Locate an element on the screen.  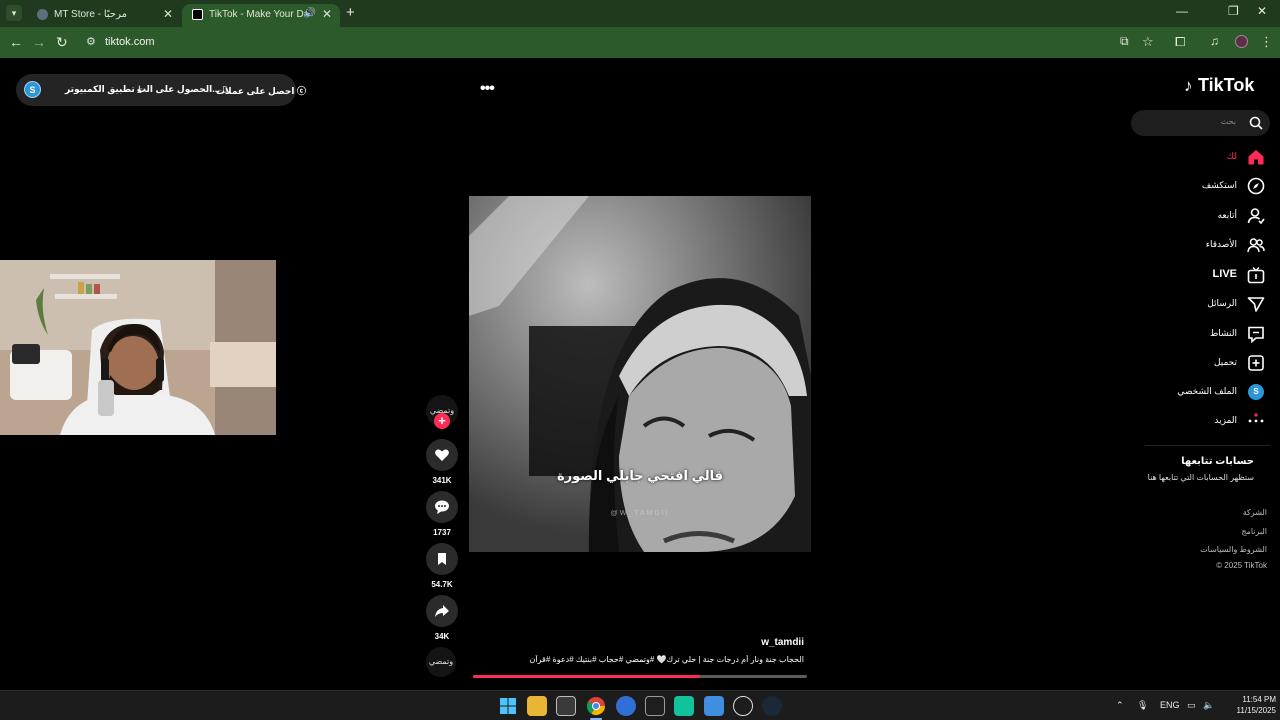
nav-label: المزيد is located at coordinates (1225, 420).